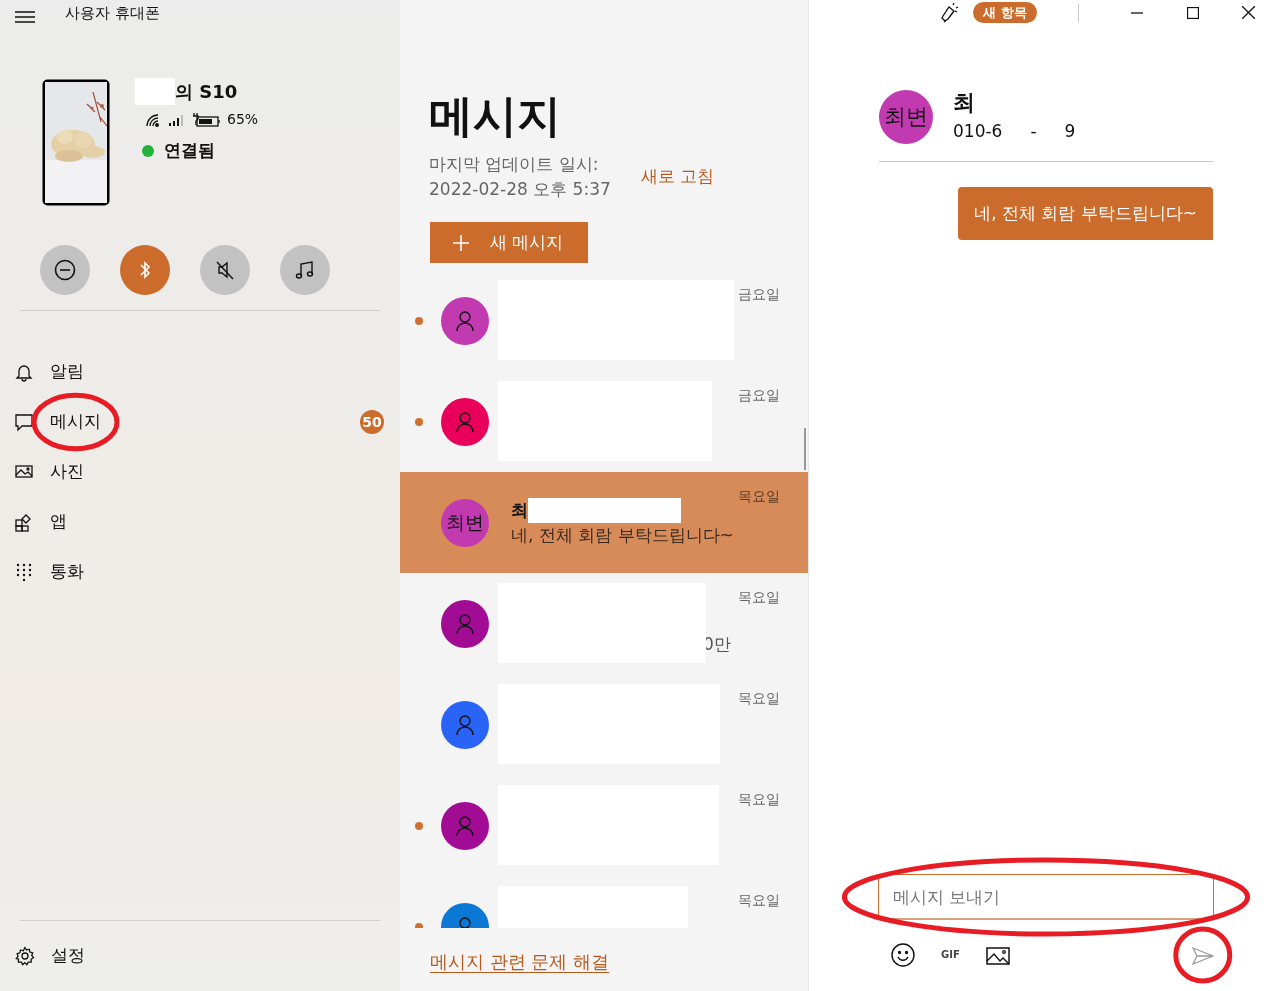 Image resolution: width=1277 pixels, height=991 pixels. What do you see at coordinates (1070, 131) in the screenshot?
I see `phone-number-part: 9` at bounding box center [1070, 131].